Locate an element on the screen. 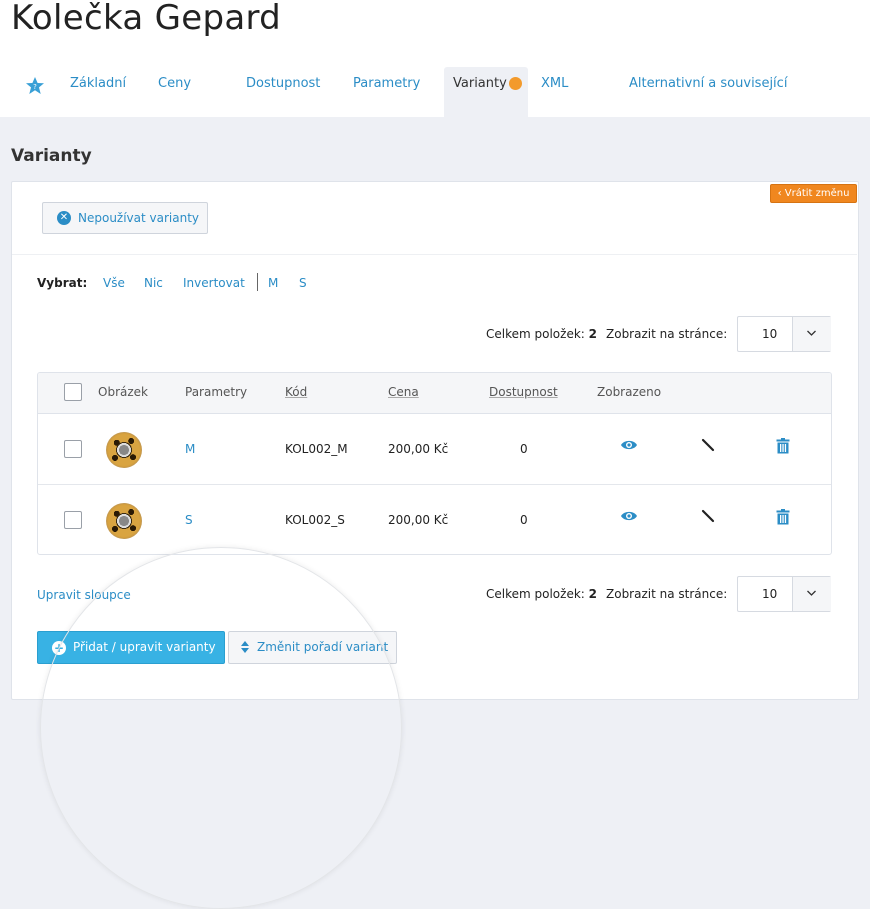 The height and width of the screenshot is (909, 870). add-edit-variants-label: Přidat / upravit varianty is located at coordinates (144, 647).